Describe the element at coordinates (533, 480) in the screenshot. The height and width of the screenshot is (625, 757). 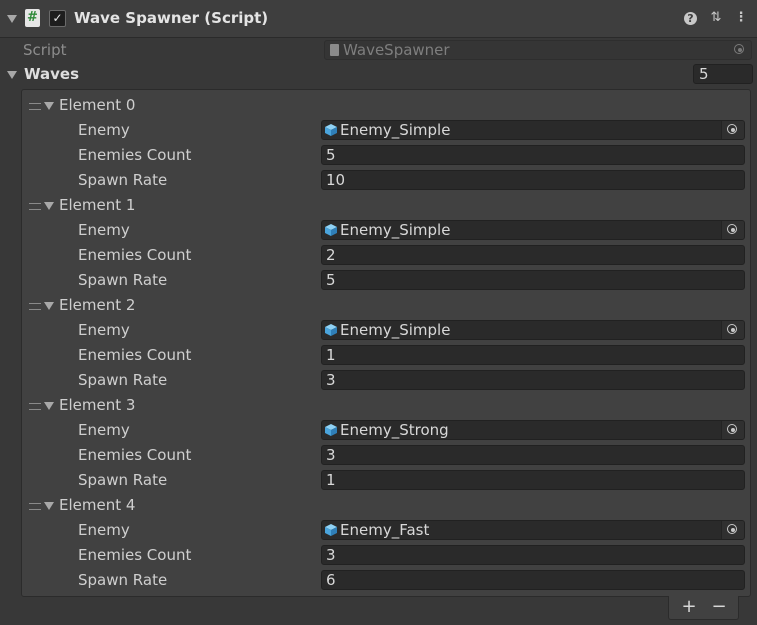
I see `spawn-rate-field: 1` at that location.